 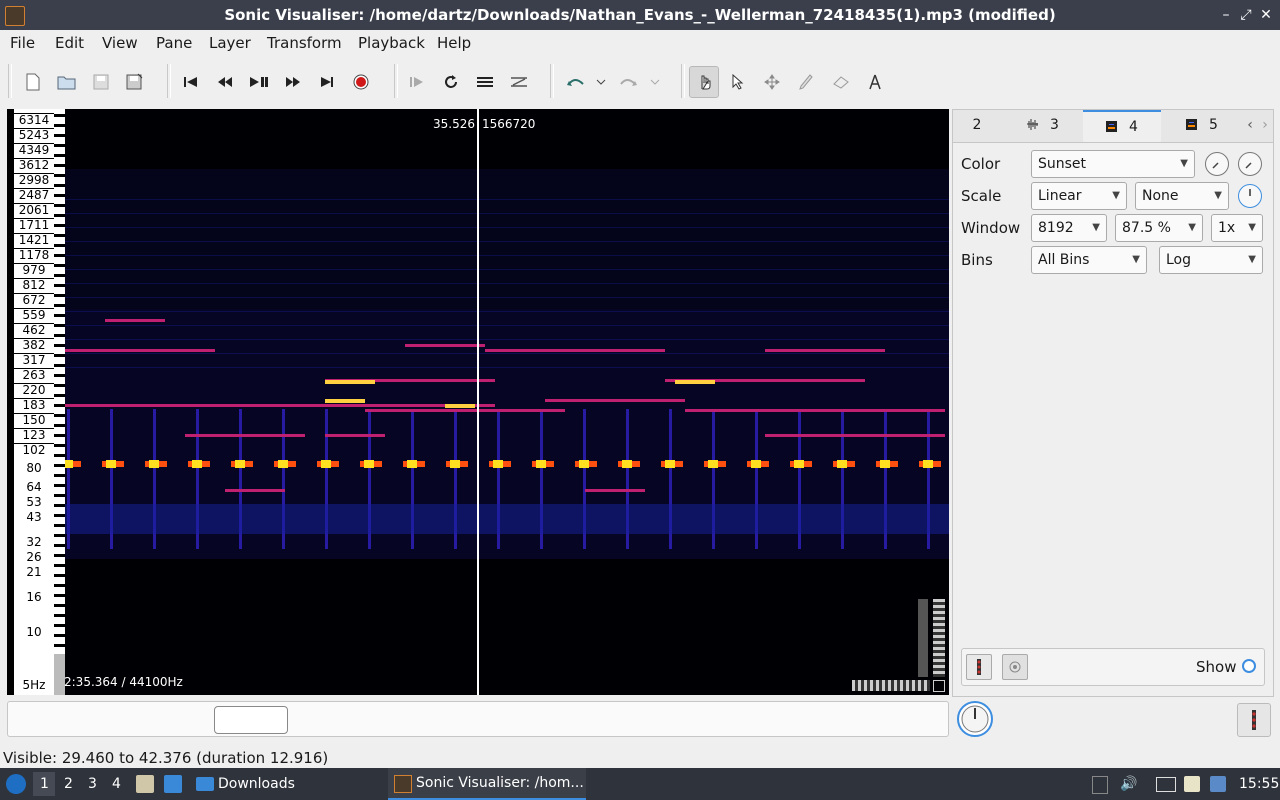 I want to click on downloads-task: Downloads, so click(x=256, y=784).